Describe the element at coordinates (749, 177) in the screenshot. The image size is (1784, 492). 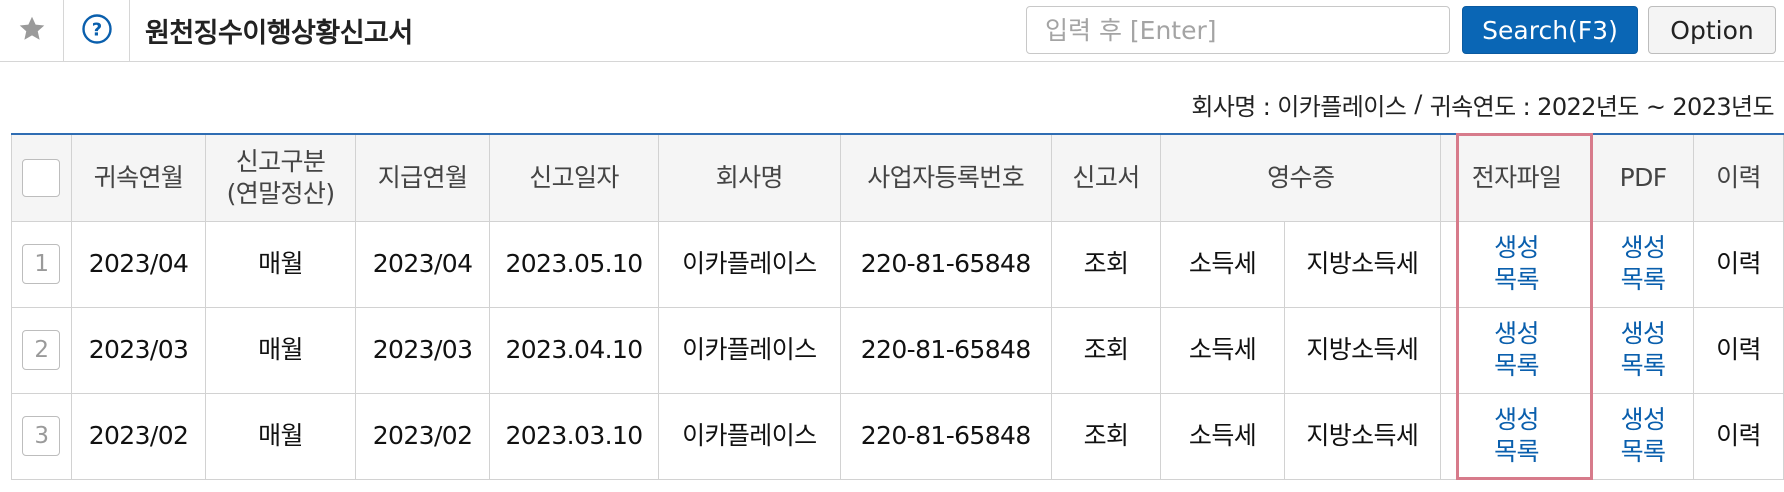
I see `col-company: 회사명` at that location.